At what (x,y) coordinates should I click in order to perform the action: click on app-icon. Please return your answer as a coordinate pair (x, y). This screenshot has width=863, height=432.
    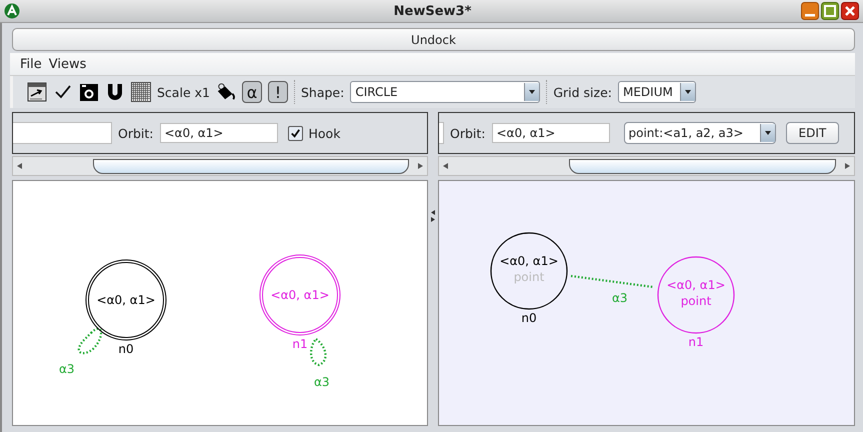
    Looking at the image, I should click on (12, 11).